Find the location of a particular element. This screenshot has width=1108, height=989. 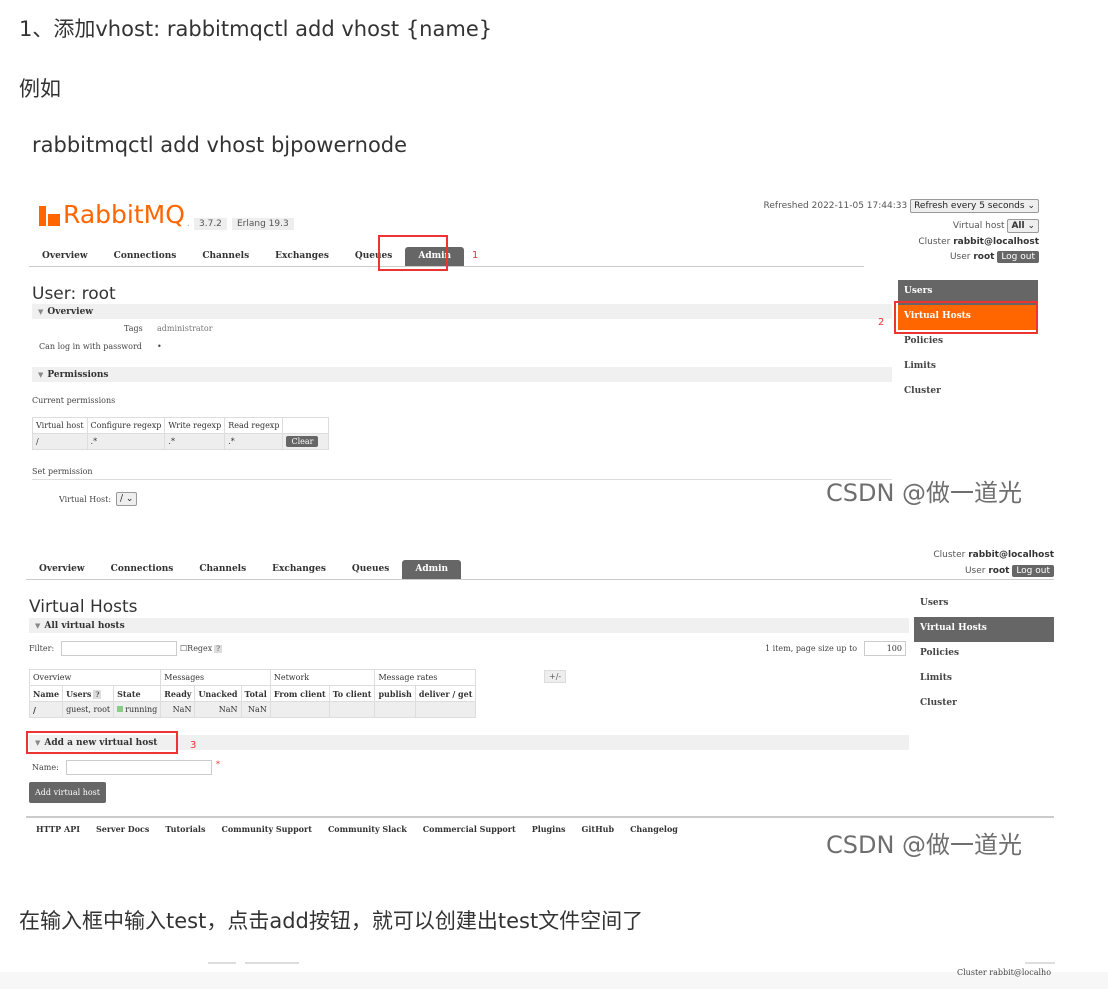

columns-toggle-button: +/- is located at coordinates (555, 676).